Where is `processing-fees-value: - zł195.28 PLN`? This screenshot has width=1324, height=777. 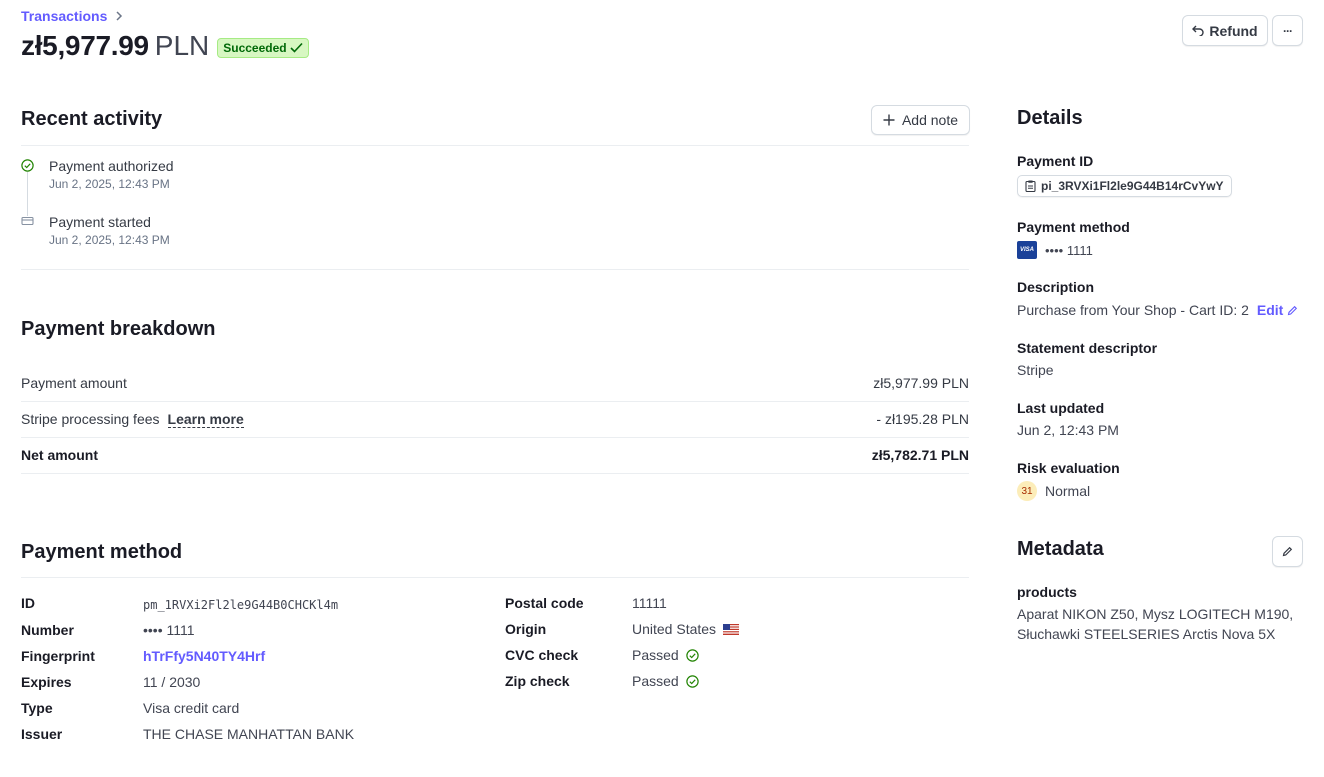 processing-fees-value: - zł195.28 PLN is located at coordinates (922, 419).